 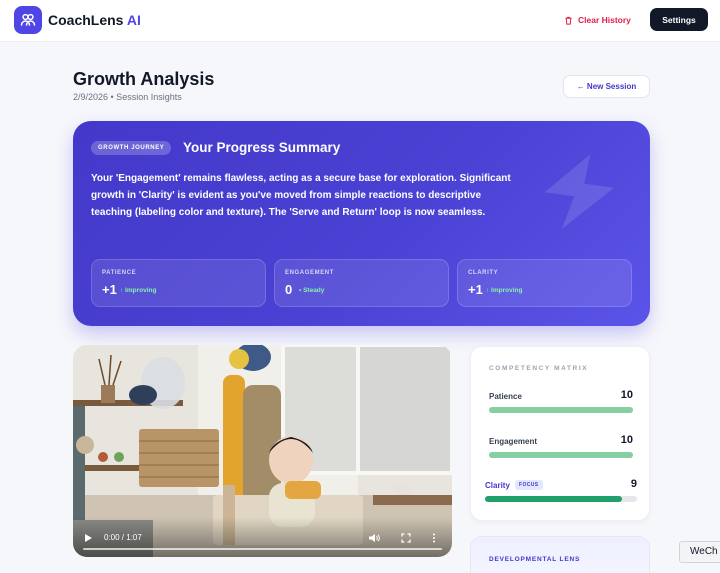 What do you see at coordinates (539, 368) in the screenshot?
I see `matrix-title: COMPETENCY MATRIX` at bounding box center [539, 368].